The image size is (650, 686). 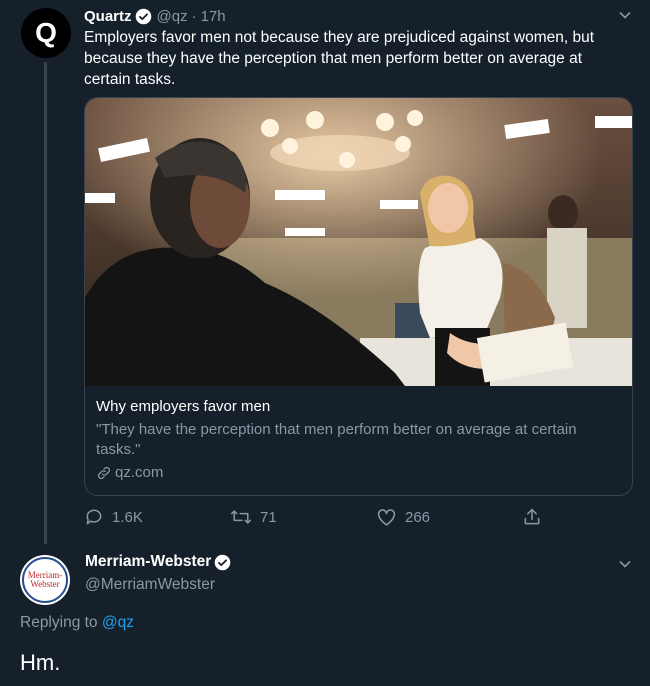 I want to click on reply-icon, so click(x=94, y=517).